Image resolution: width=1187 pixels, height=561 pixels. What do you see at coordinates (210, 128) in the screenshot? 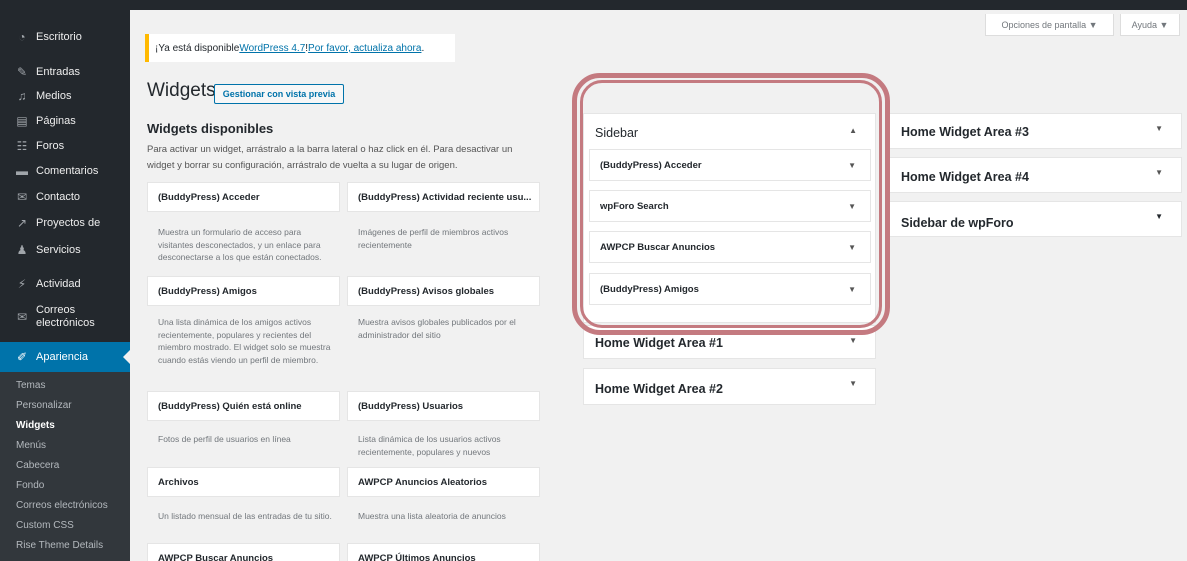
I see `available-widgets-title: Widgets disponibles` at bounding box center [210, 128].